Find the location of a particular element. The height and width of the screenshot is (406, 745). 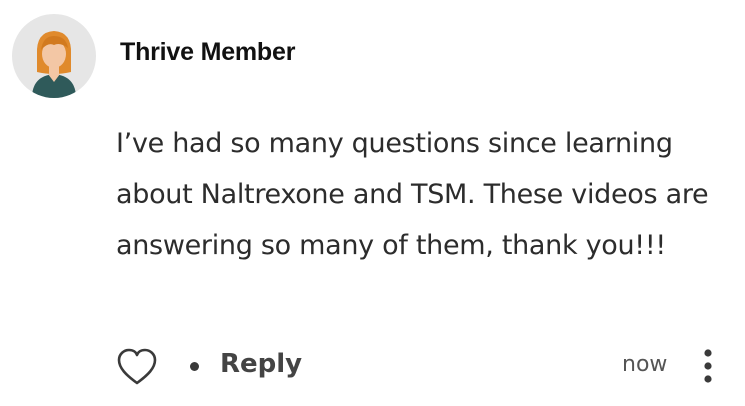

more-vertical-icon is located at coordinates (708, 366).